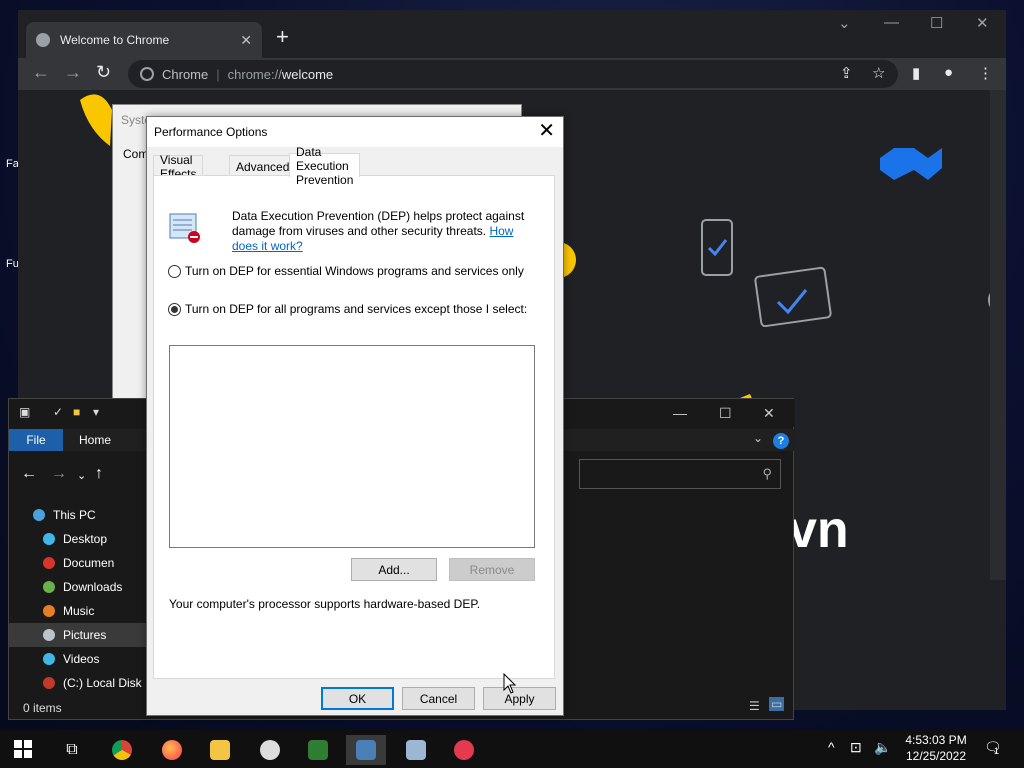  What do you see at coordinates (882, 747) in the screenshot?
I see `volume-icon: 🔈` at bounding box center [882, 747].